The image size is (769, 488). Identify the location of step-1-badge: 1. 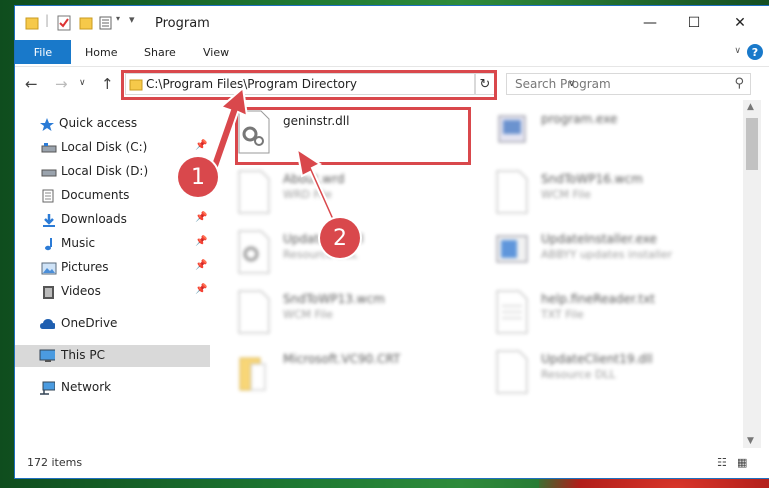
(198, 177).